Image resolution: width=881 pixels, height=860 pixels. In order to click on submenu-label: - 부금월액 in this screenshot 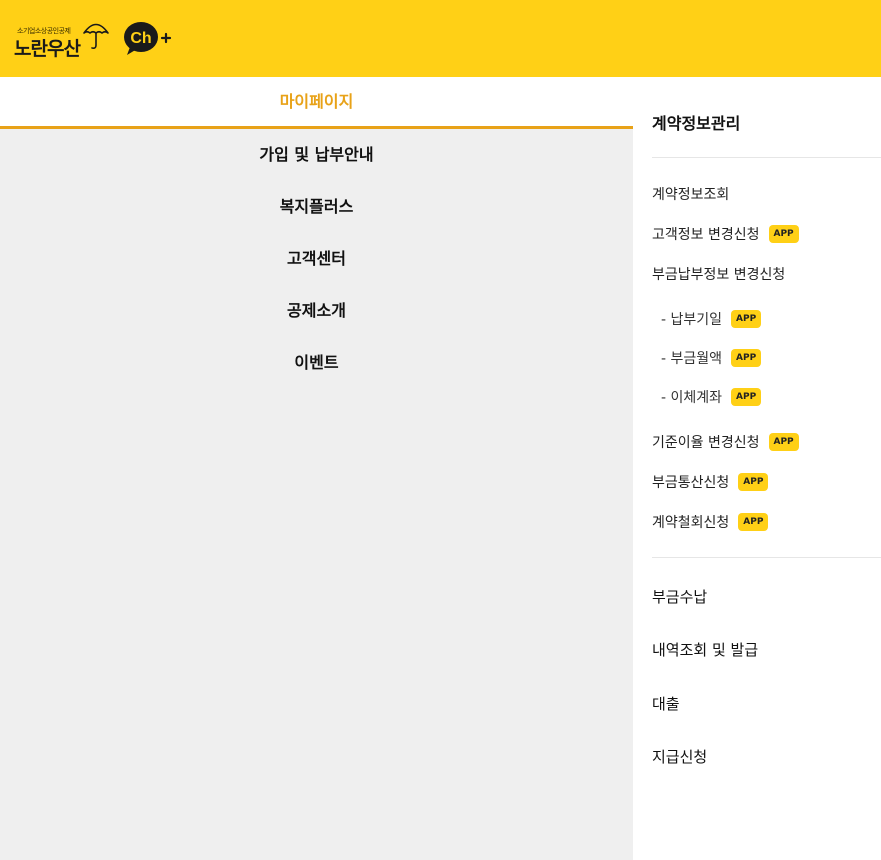, I will do `click(692, 359)`.